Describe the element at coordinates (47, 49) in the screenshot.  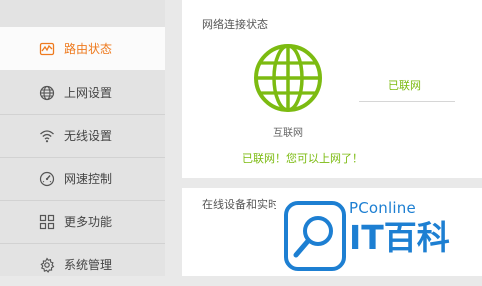
I see `pulse-chart-icon` at that location.